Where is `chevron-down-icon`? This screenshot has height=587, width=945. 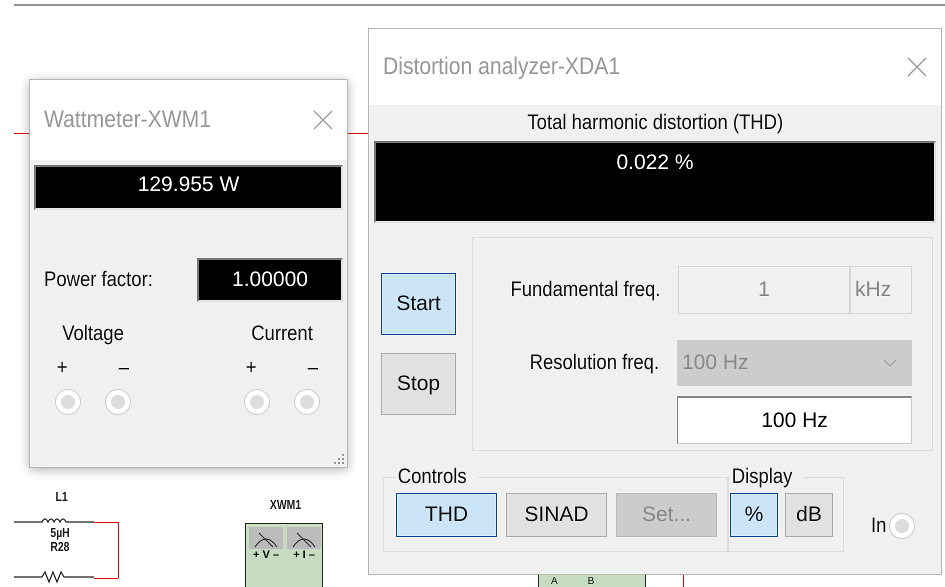
chevron-down-icon is located at coordinates (890, 363).